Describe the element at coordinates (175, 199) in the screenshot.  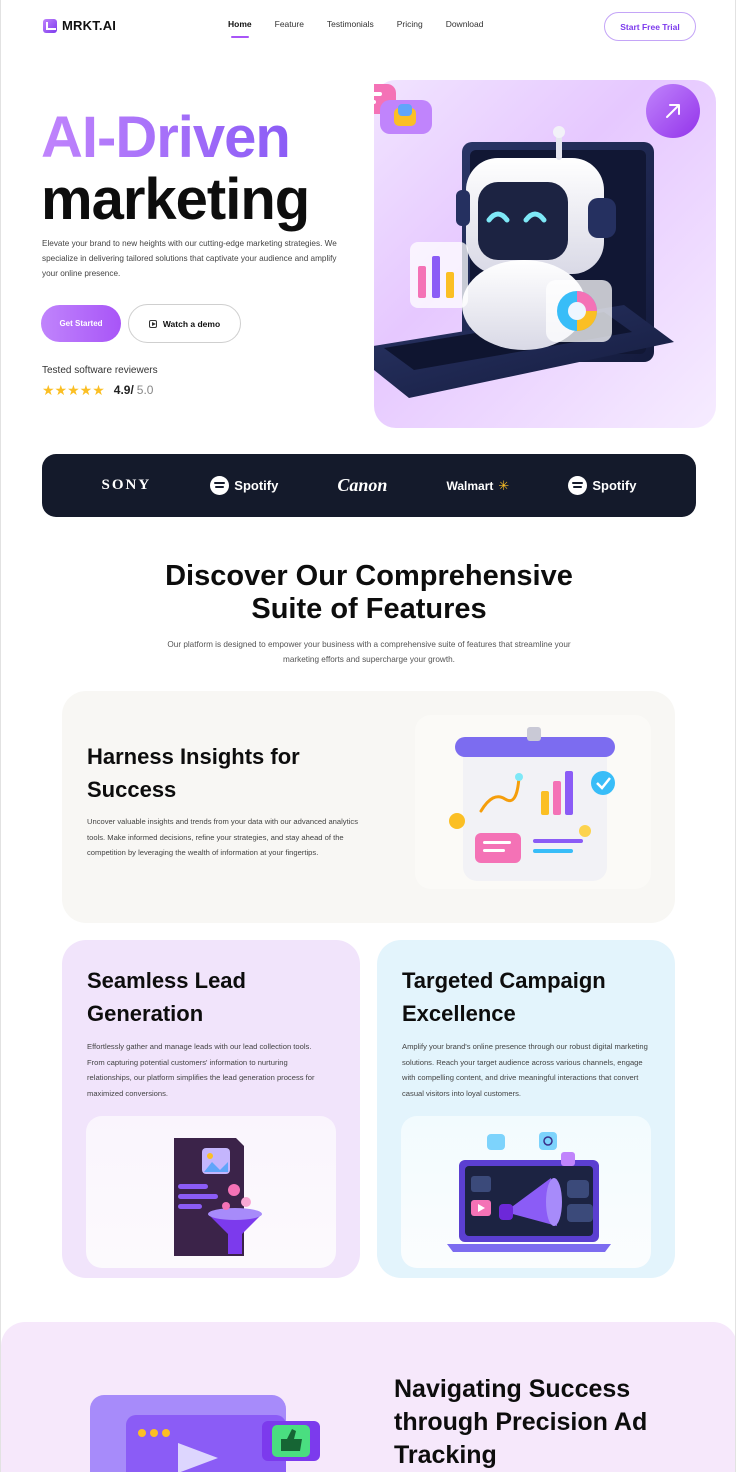
I see `hero-title: marketing` at that location.